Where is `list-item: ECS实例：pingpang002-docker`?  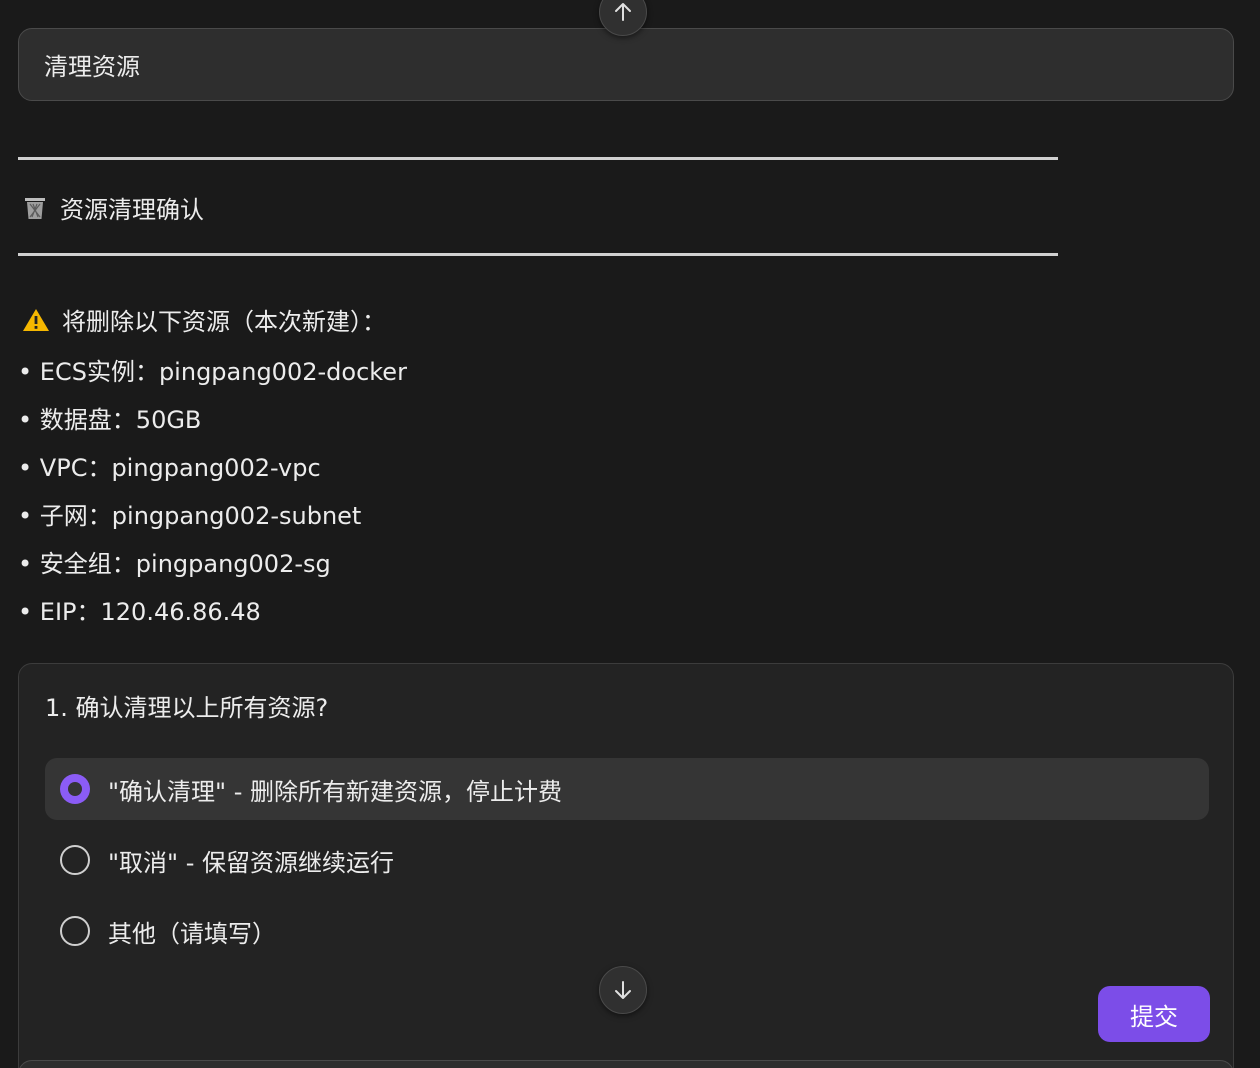 list-item: ECS实例：pingpang002-docker is located at coordinates (212, 372).